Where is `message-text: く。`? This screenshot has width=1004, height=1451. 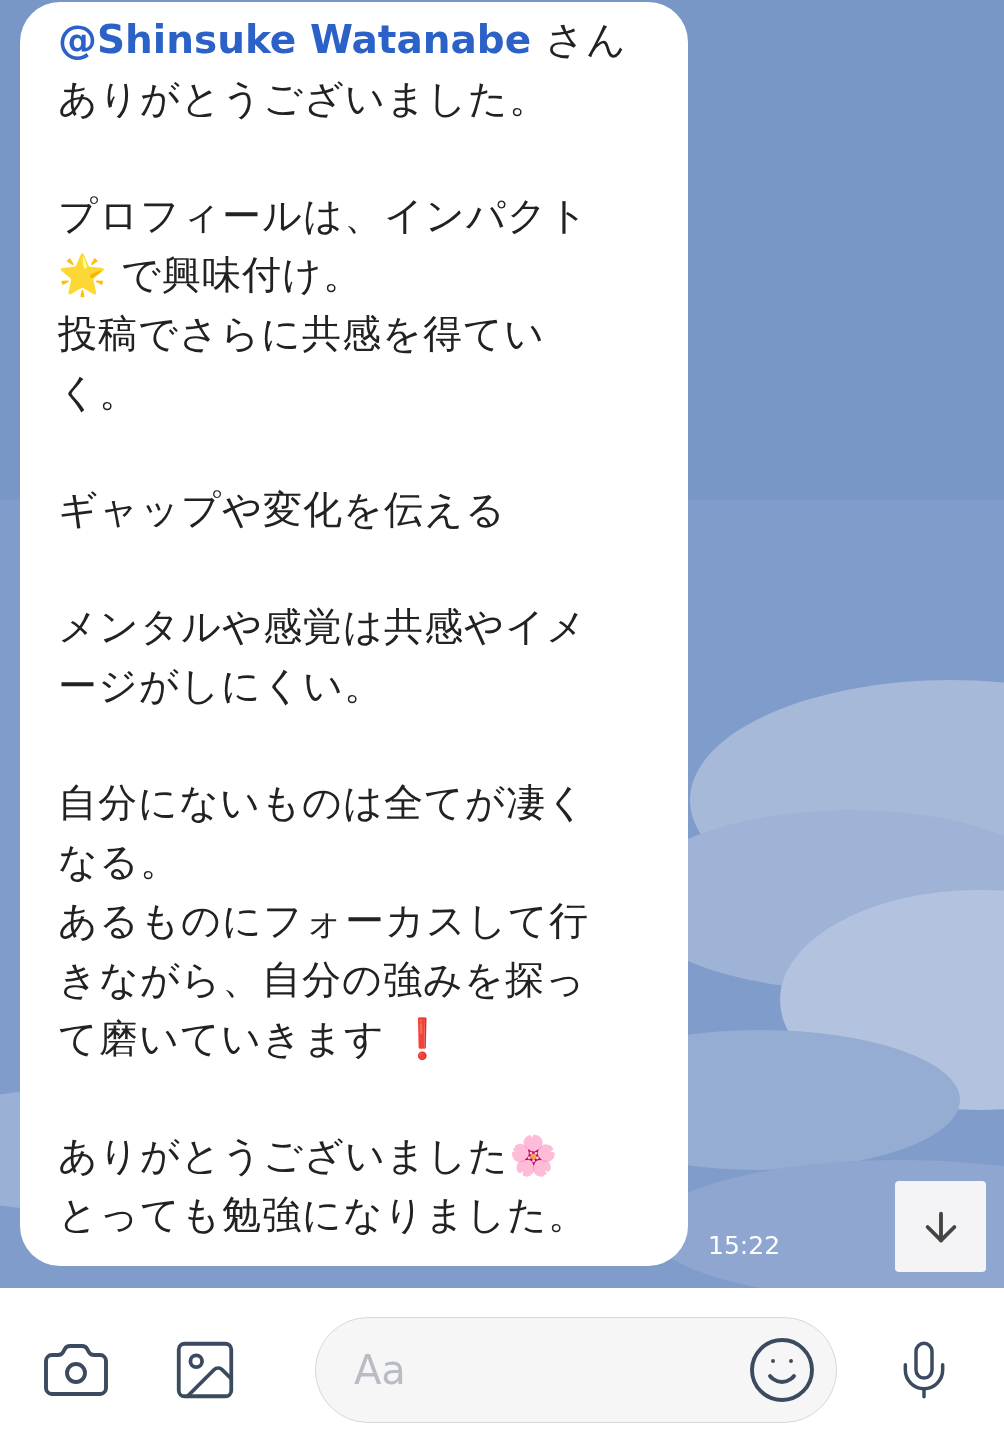
message-text: く。 is located at coordinates (99, 393).